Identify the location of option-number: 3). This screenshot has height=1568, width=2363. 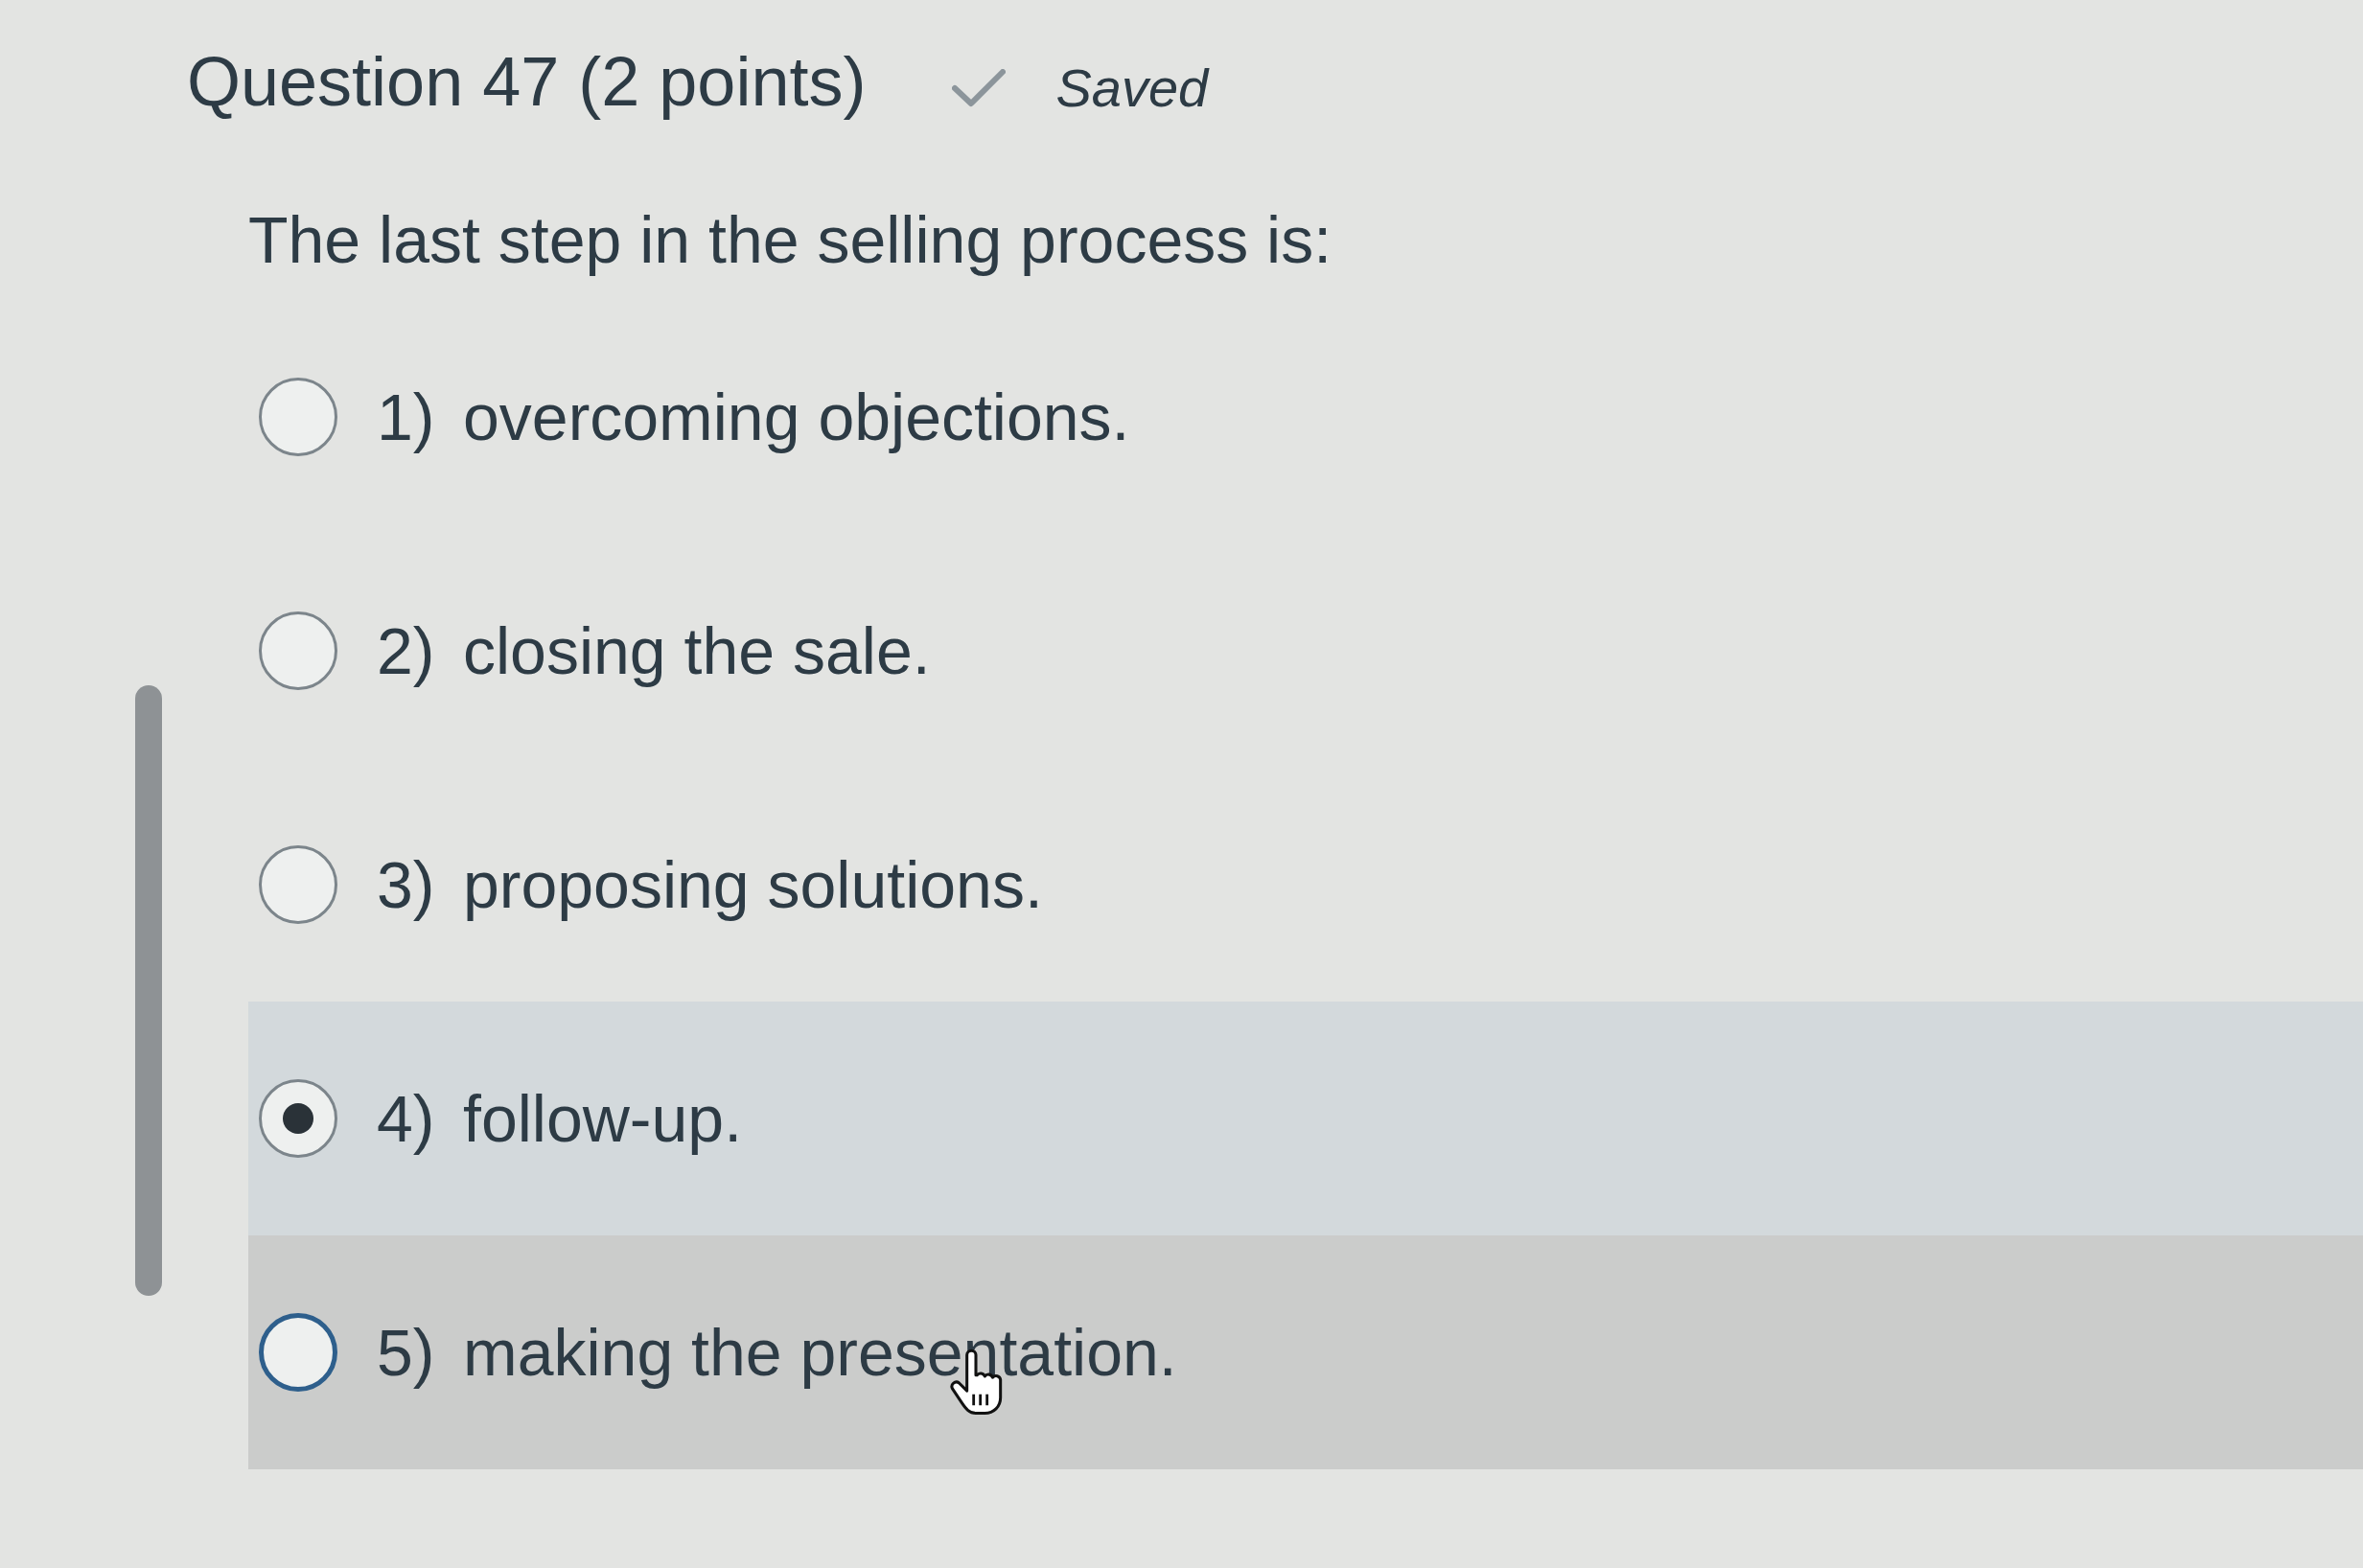
(405, 884).